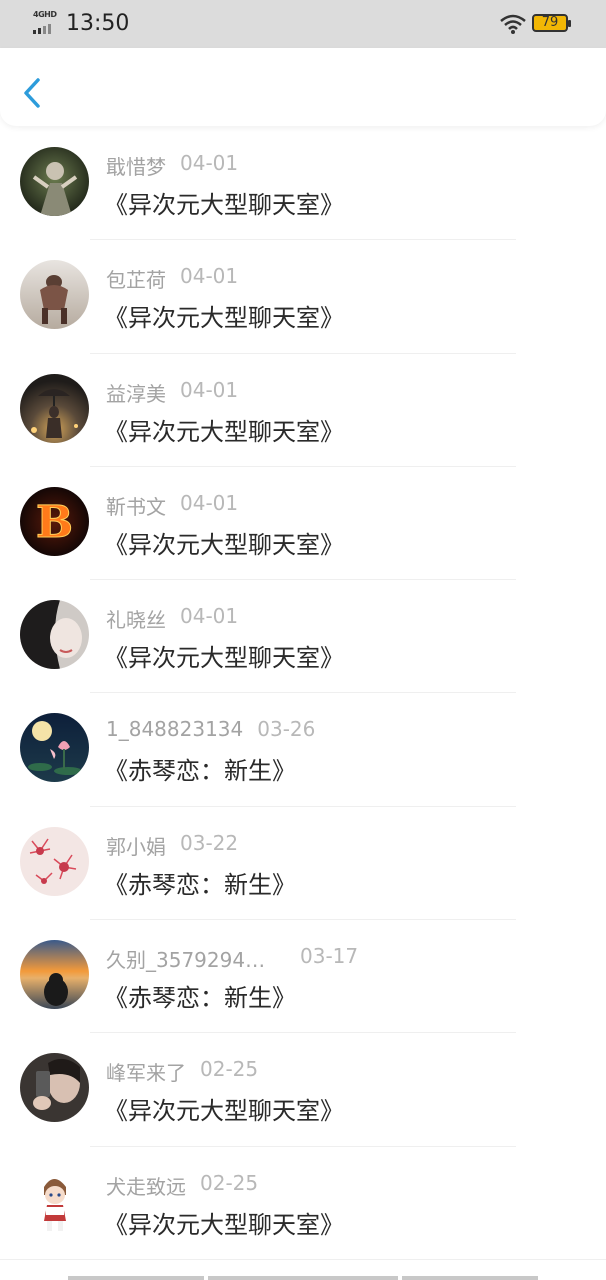  Describe the element at coordinates (303, 1274) in the screenshot. I see `next-item-peek` at that location.